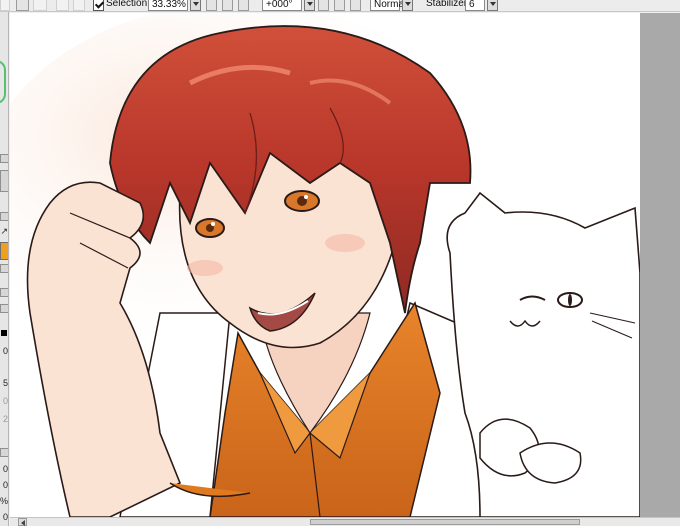 This screenshot has height=526, width=680. What do you see at coordinates (4, 501) in the screenshot?
I see `opacity-unit: %` at bounding box center [4, 501].